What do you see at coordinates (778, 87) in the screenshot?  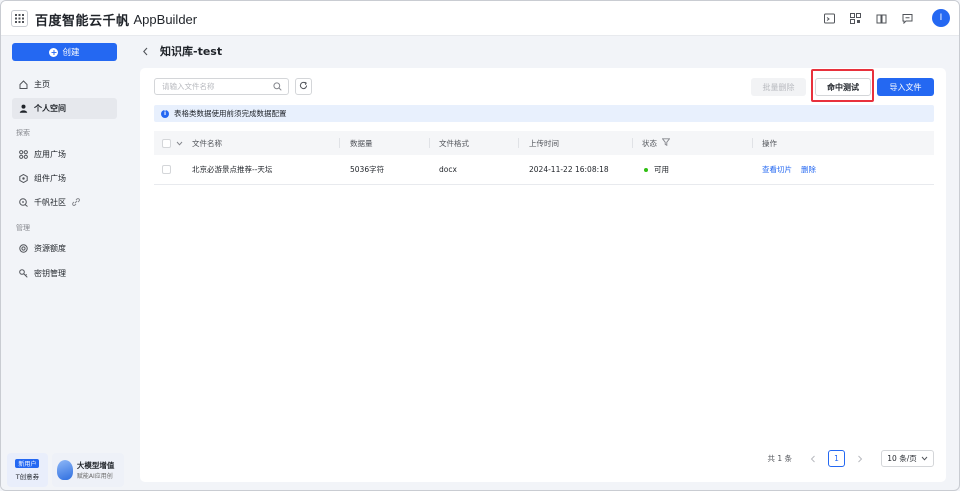 I see `batch-delete-button: 批量删除` at bounding box center [778, 87].